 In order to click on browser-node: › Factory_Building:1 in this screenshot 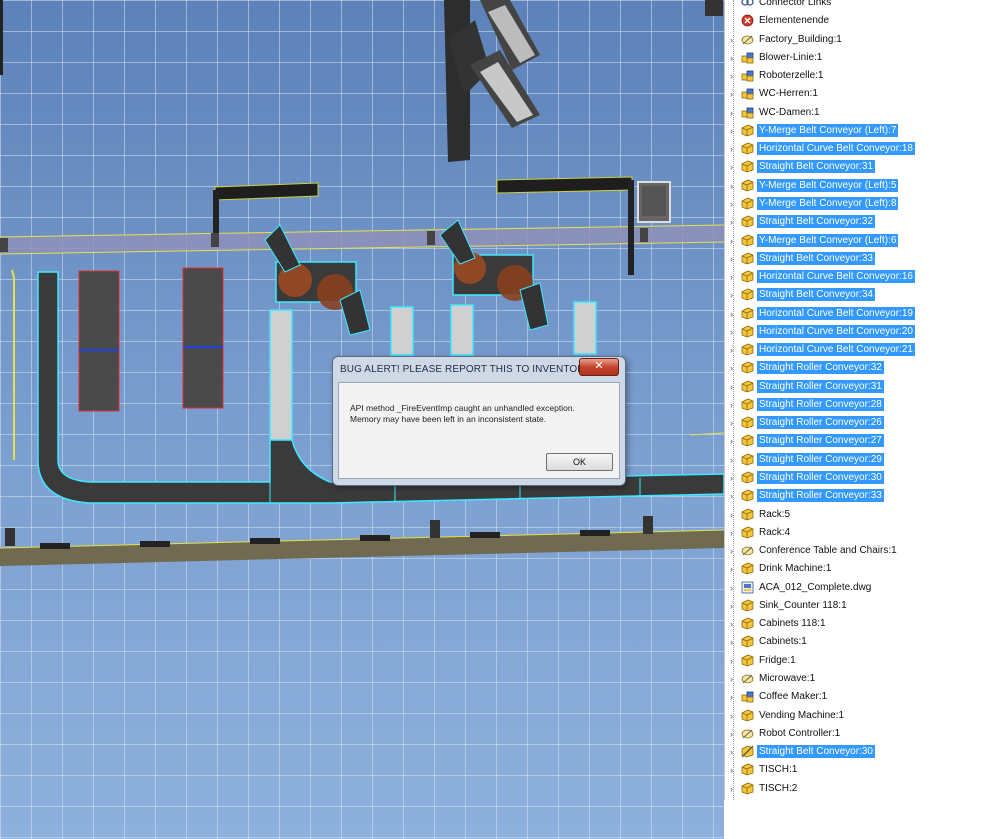, I will do `click(862, 40)`.